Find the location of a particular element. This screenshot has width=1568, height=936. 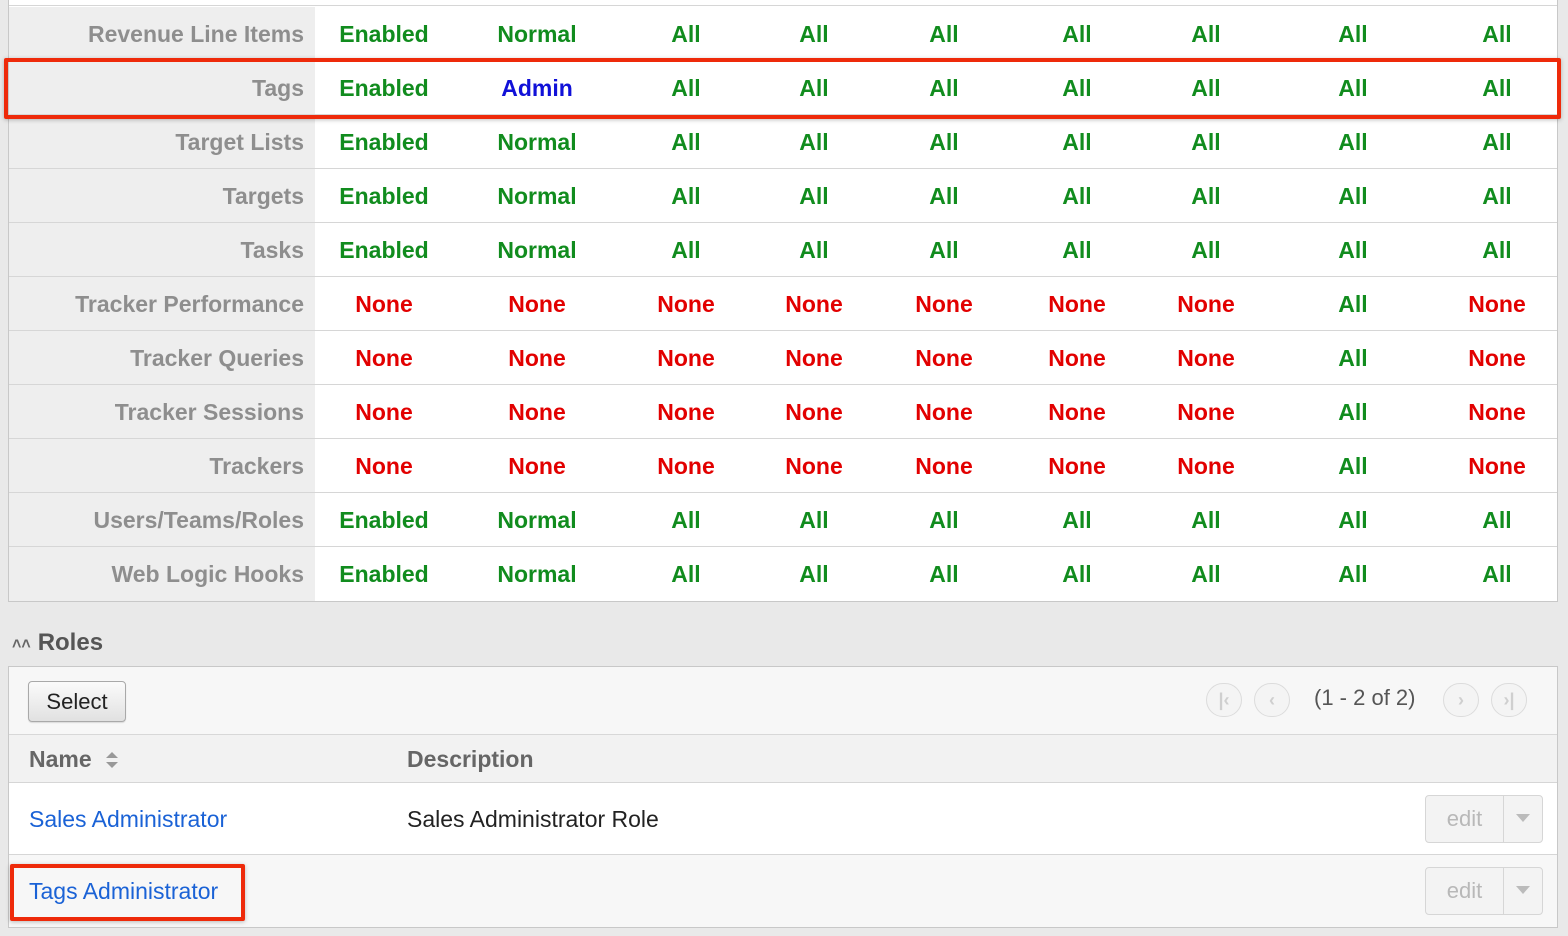

name-column-header: Name is located at coordinates (60, 759).